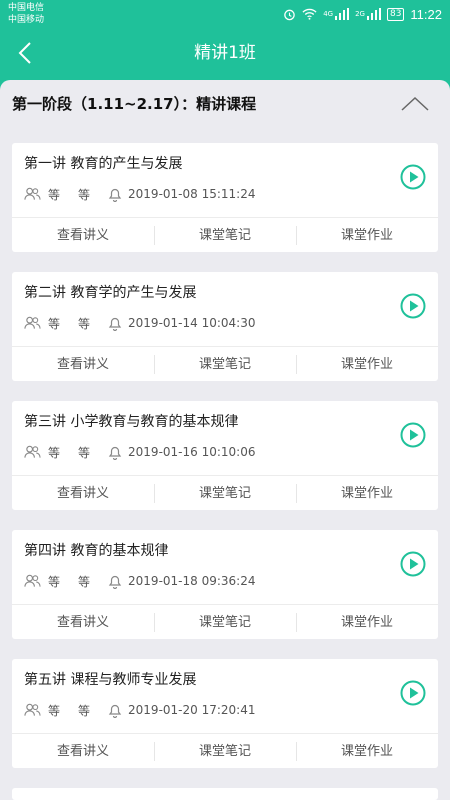 This screenshot has height=800, width=450. I want to click on alarm-icon, so click(289, 14).